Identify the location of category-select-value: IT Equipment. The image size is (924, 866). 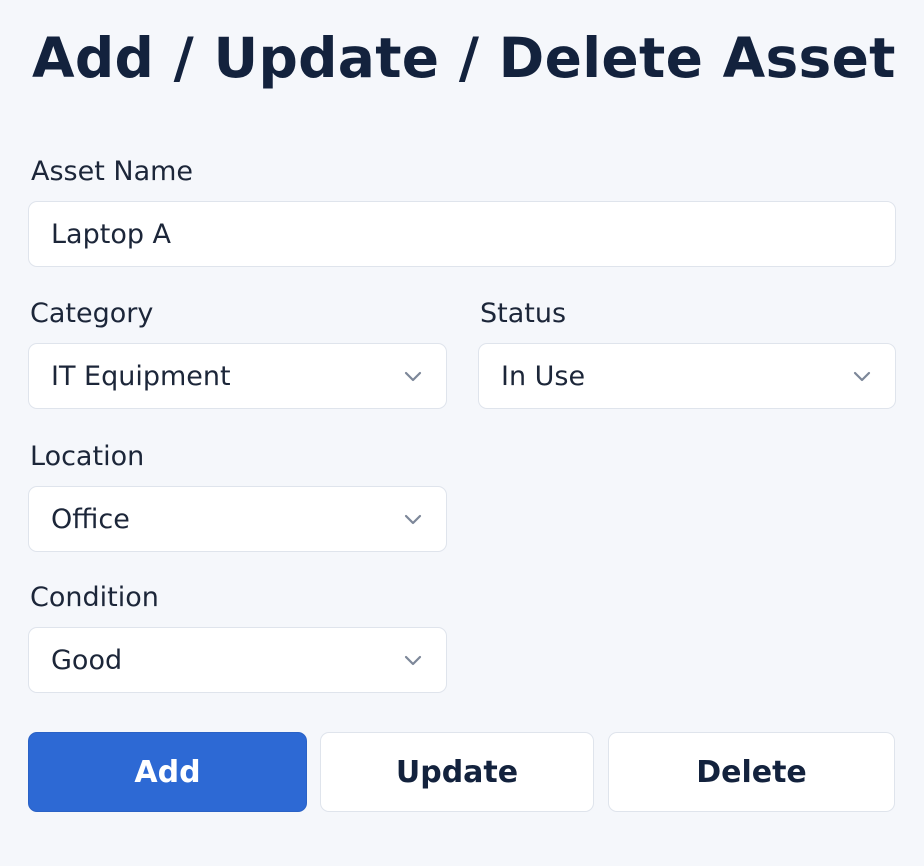
(141, 376).